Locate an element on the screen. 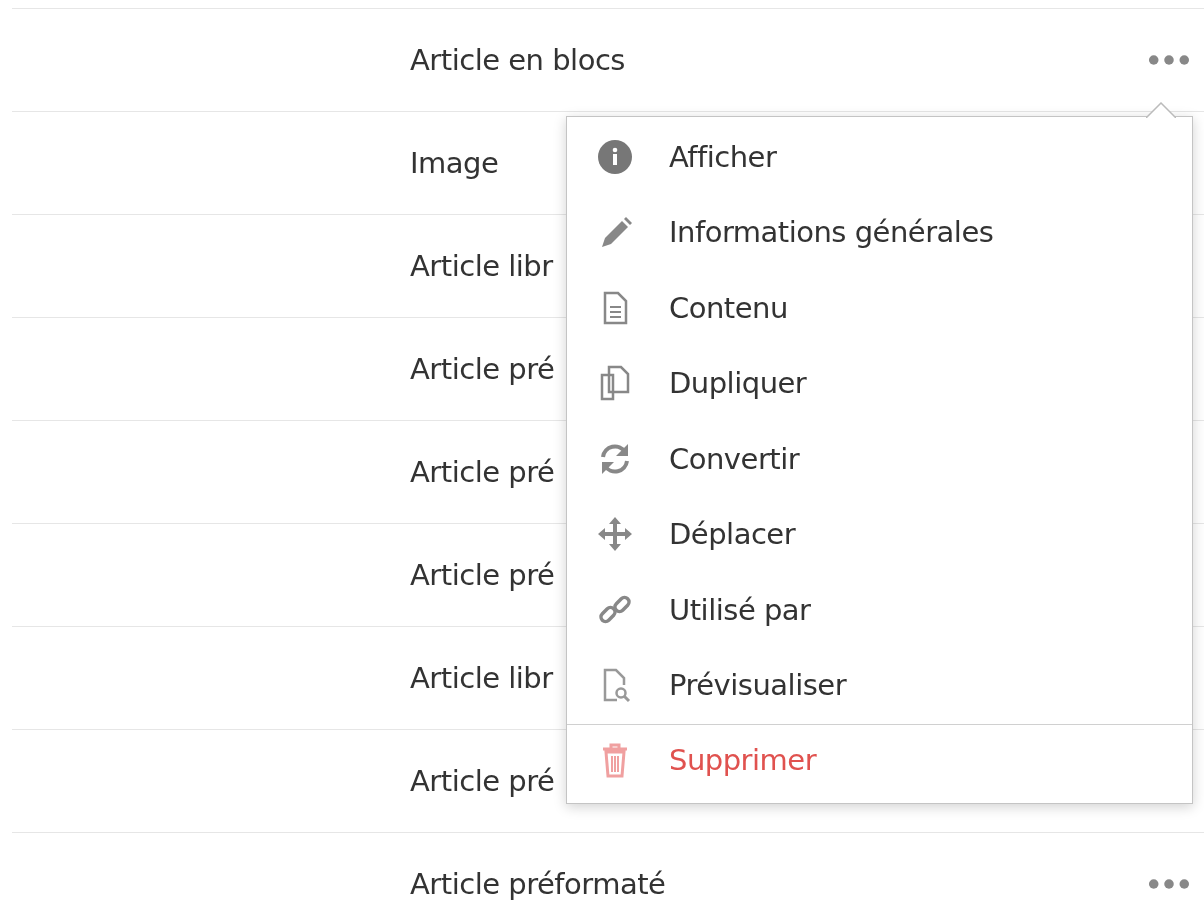 Image resolution: width=1204 pixels, height=905 pixels. move-icon is located at coordinates (615, 534).